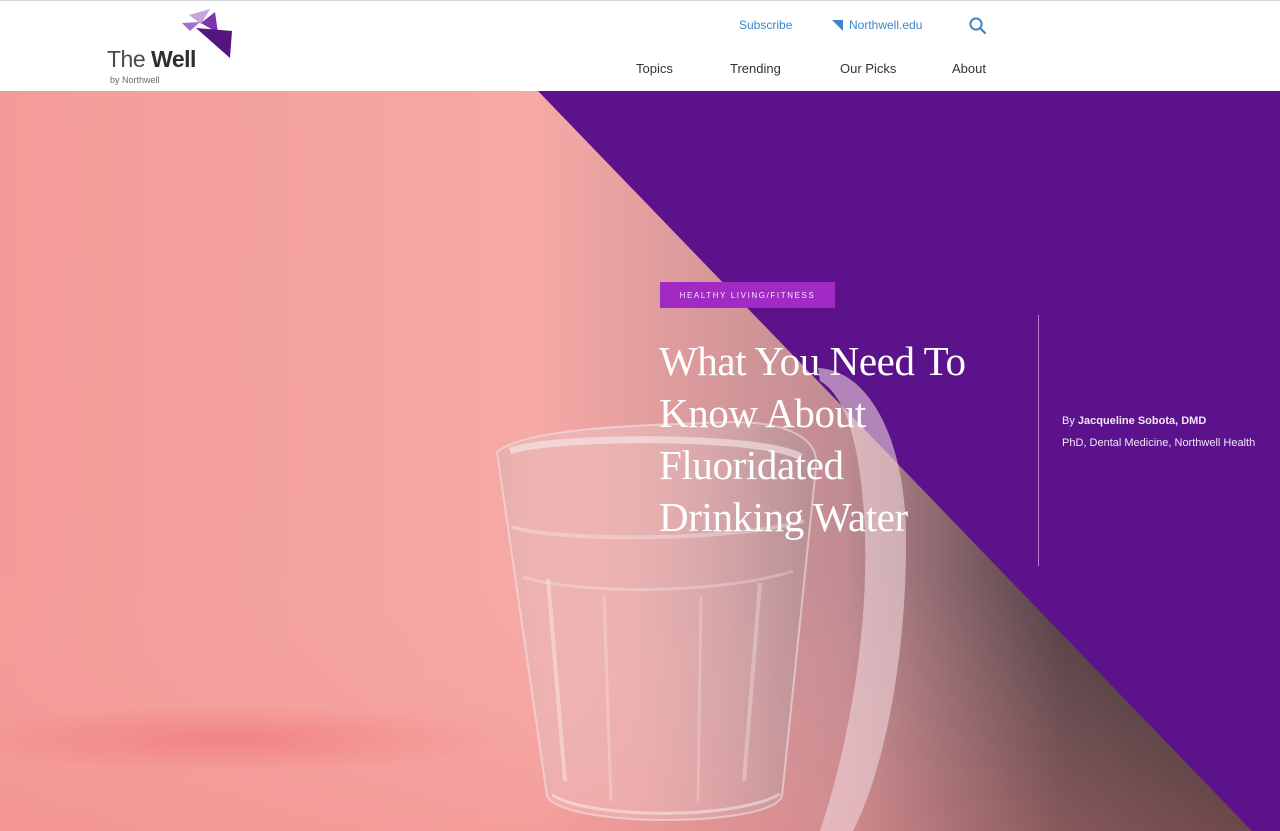 The image size is (1280, 831). Describe the element at coordinates (1159, 443) in the screenshot. I see `byline-credentials: PhD, Dental Medicine, Northwell Health` at that location.